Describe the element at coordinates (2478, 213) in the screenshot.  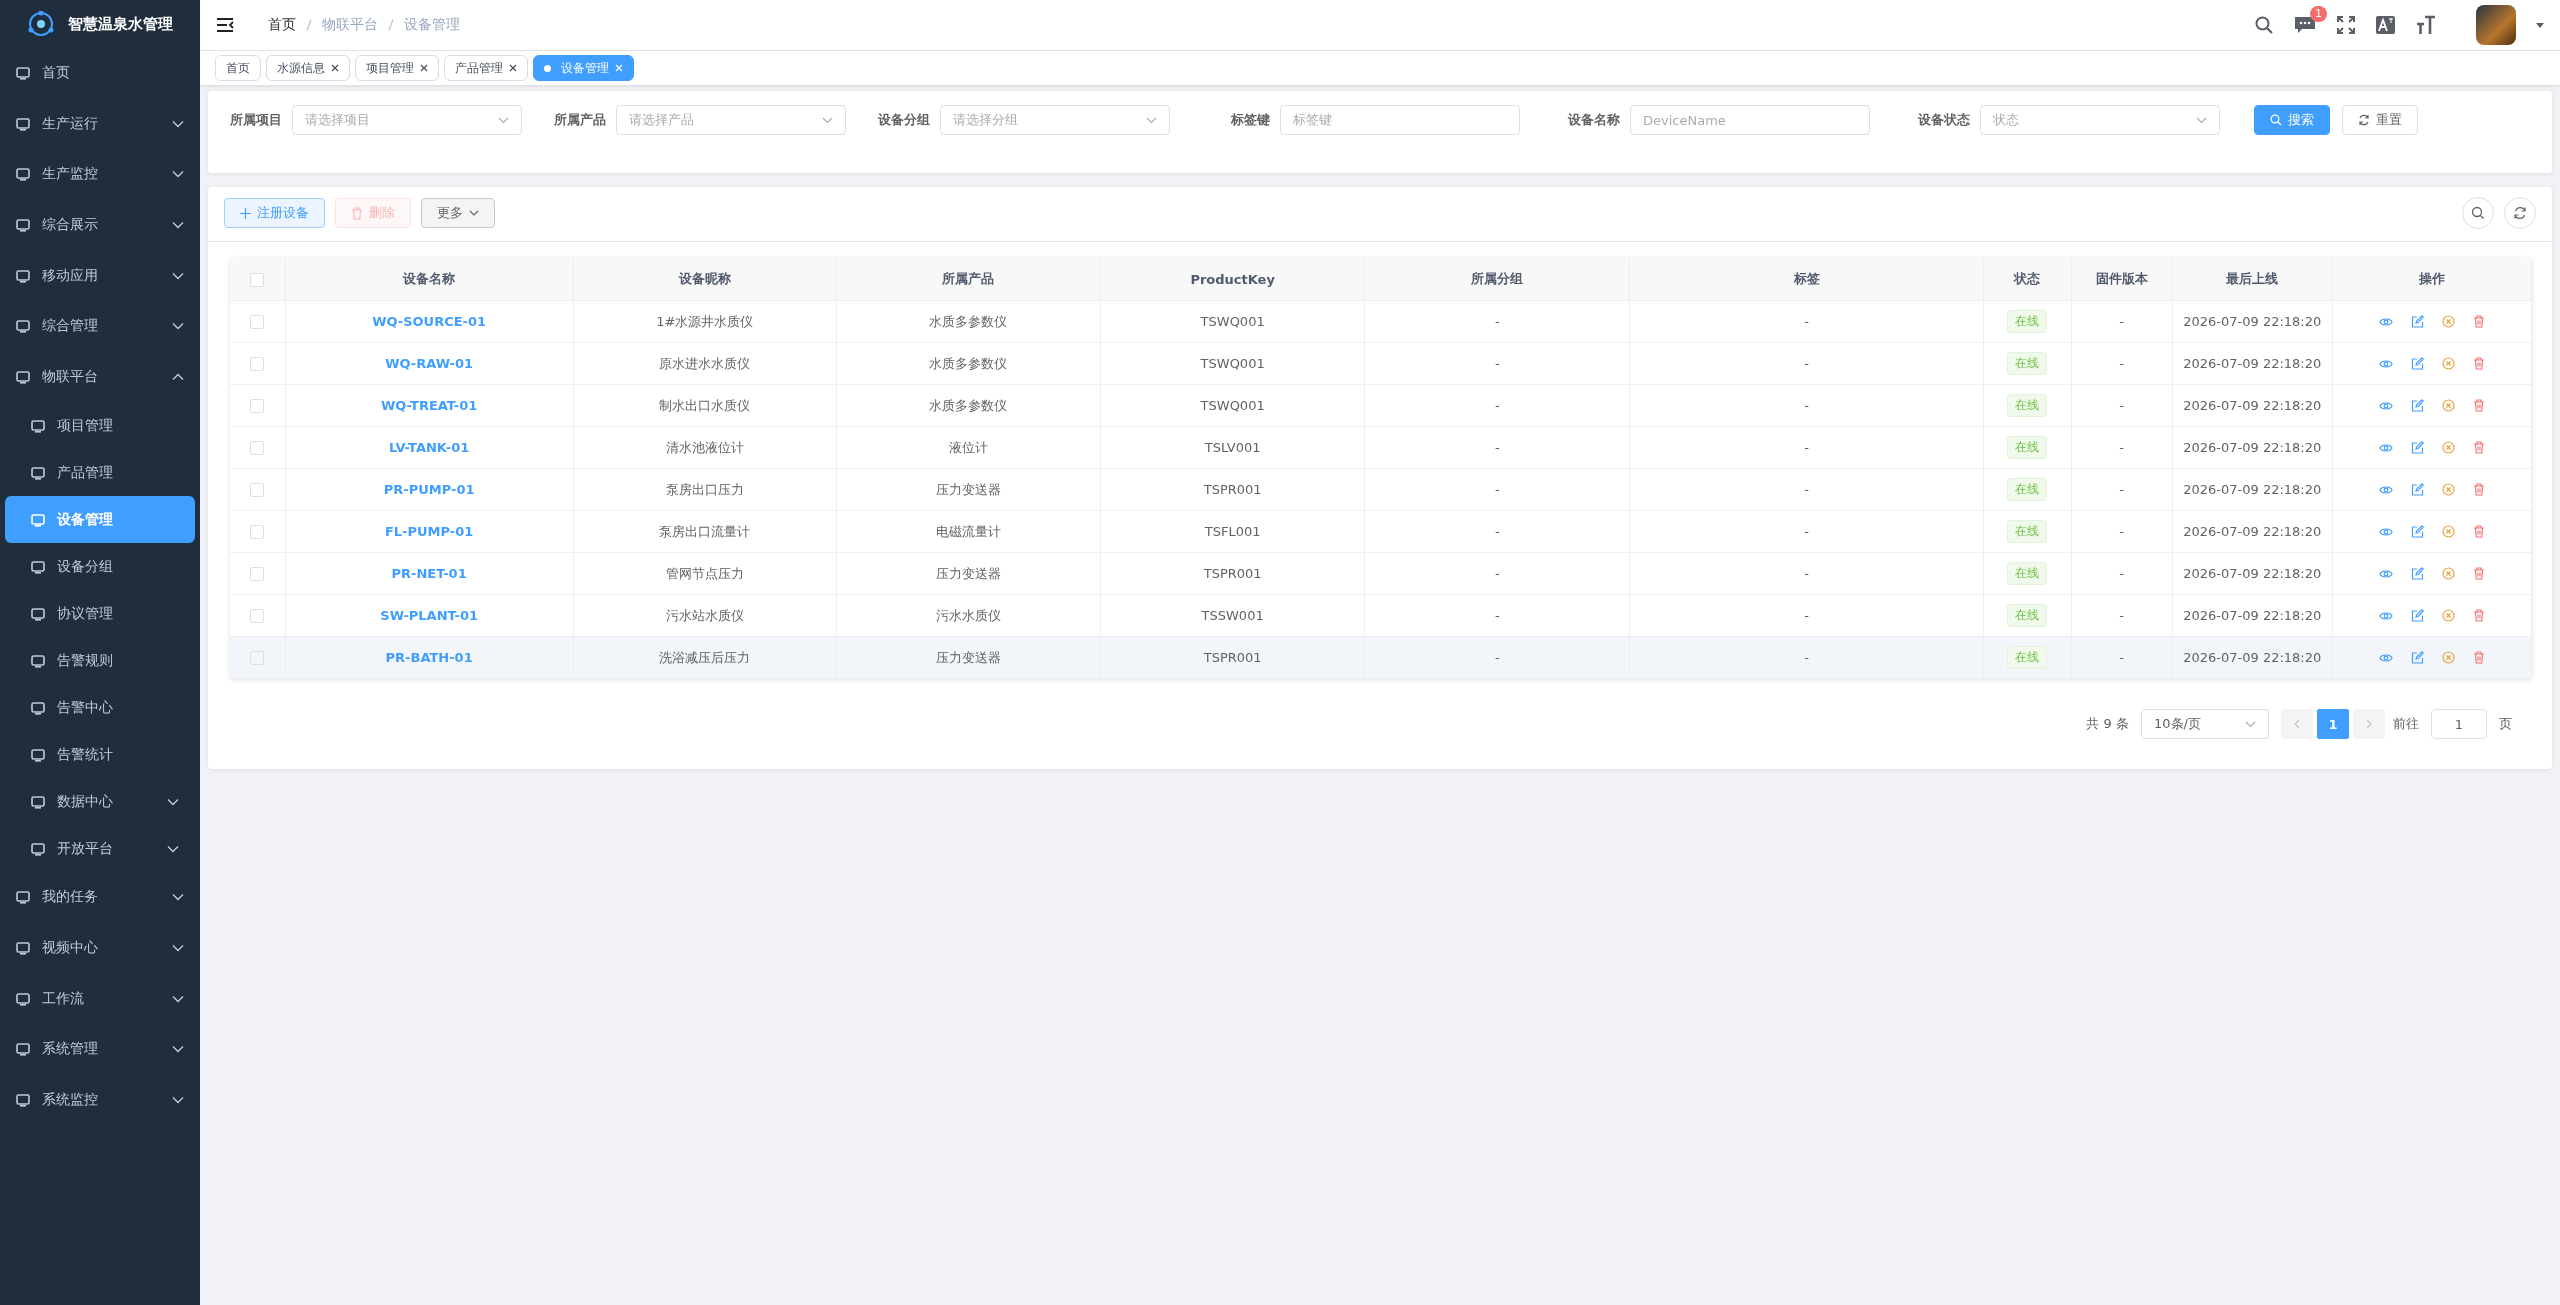
I see `search-button` at that location.